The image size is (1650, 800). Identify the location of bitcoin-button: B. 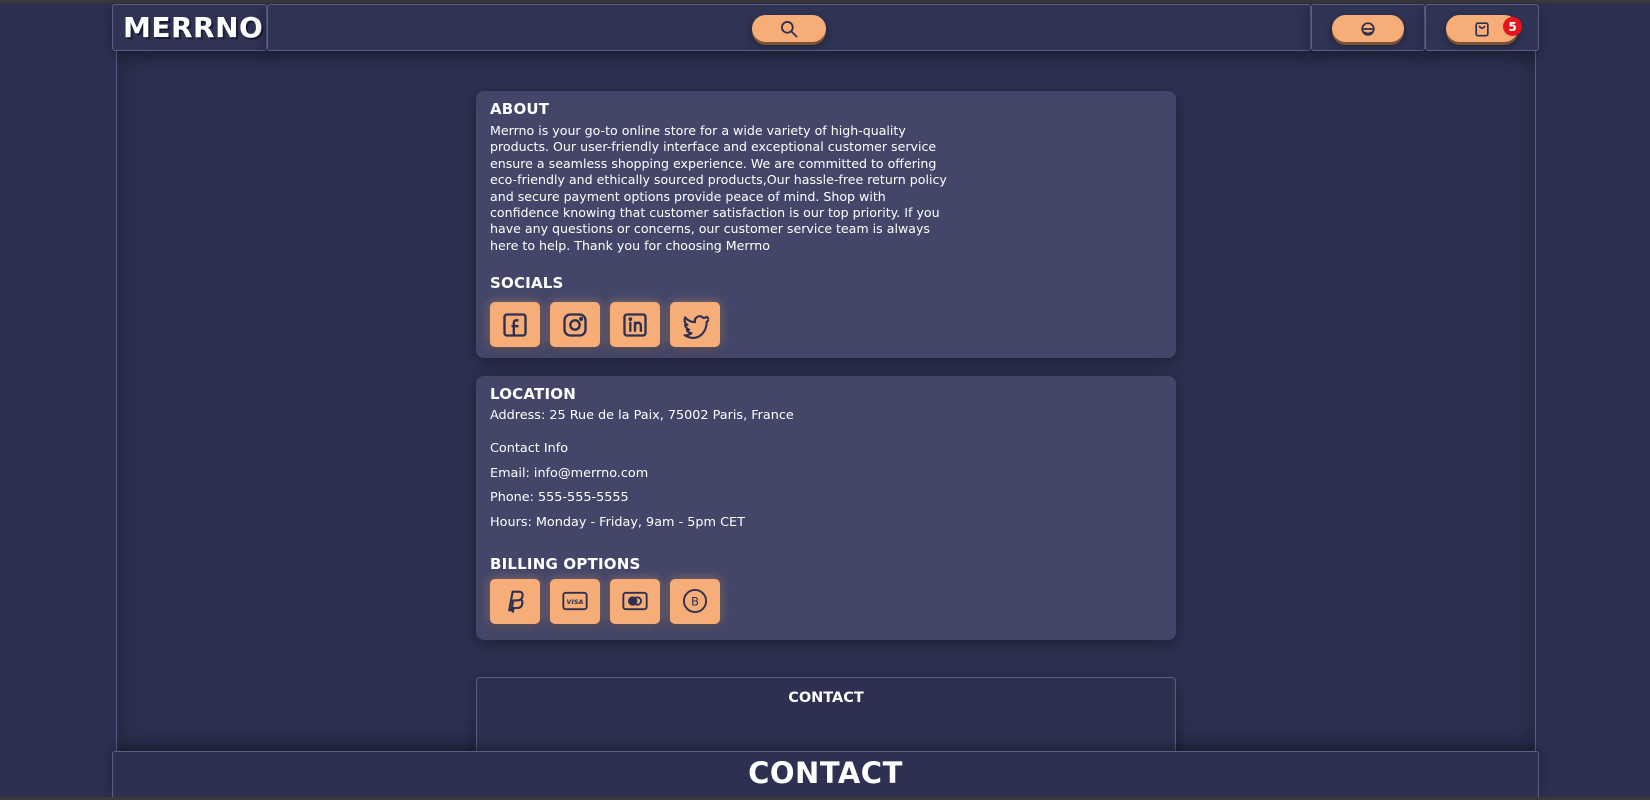
(695, 601).